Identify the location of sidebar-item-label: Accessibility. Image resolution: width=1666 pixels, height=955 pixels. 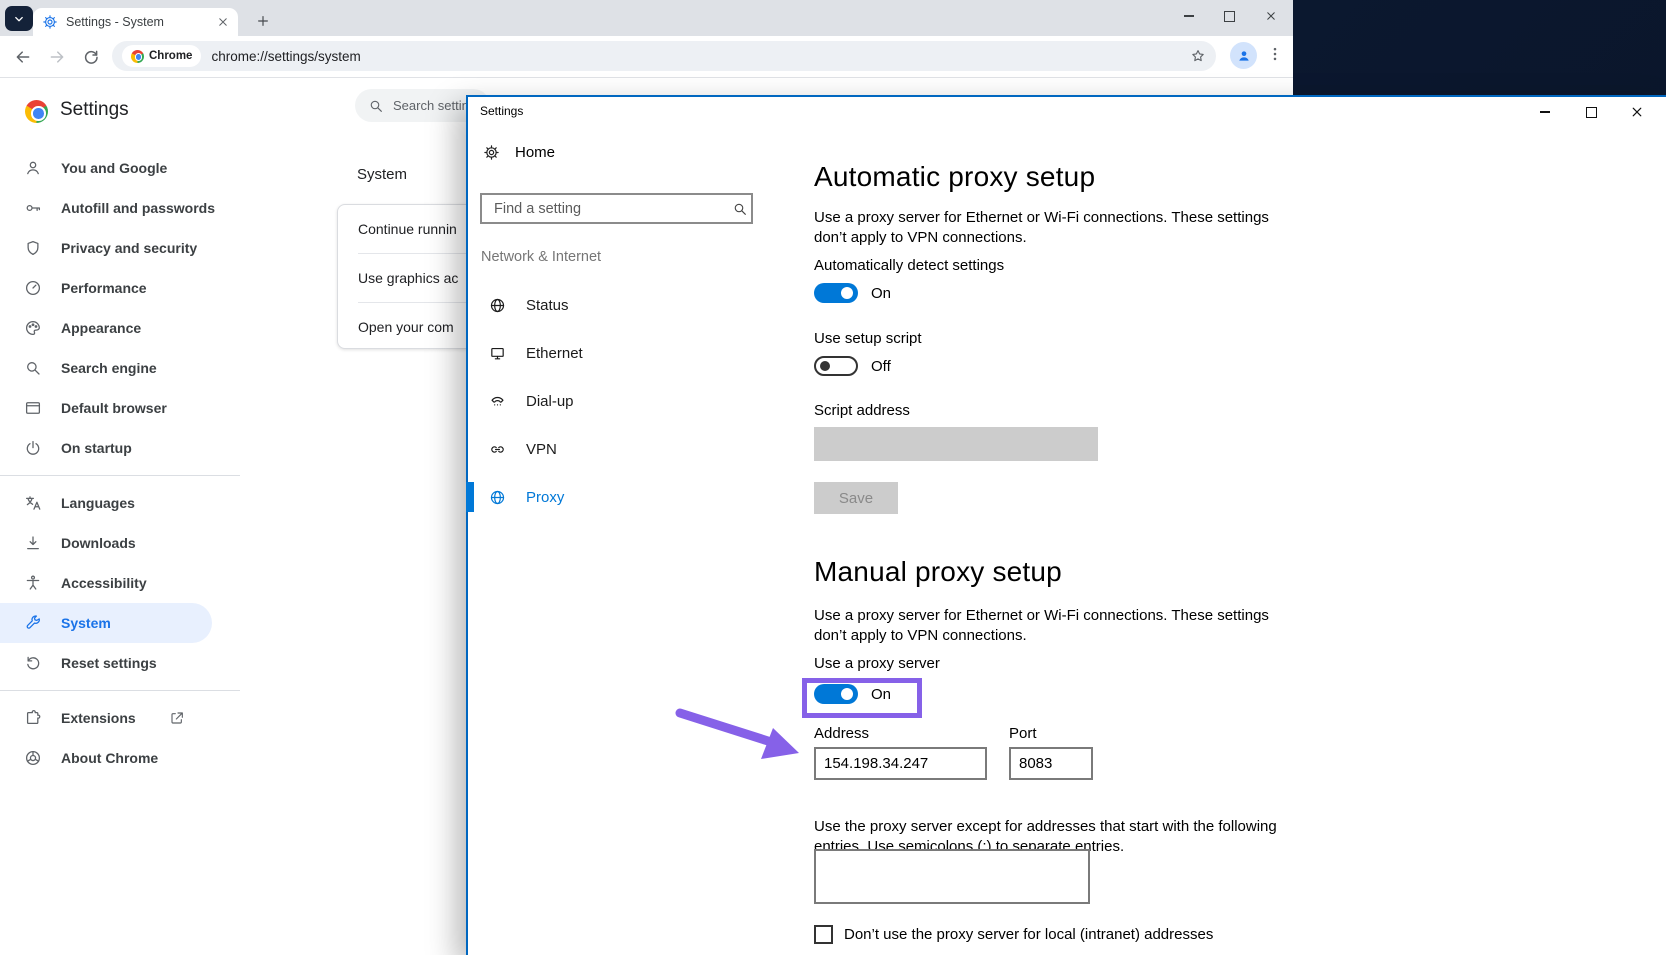
(104, 583).